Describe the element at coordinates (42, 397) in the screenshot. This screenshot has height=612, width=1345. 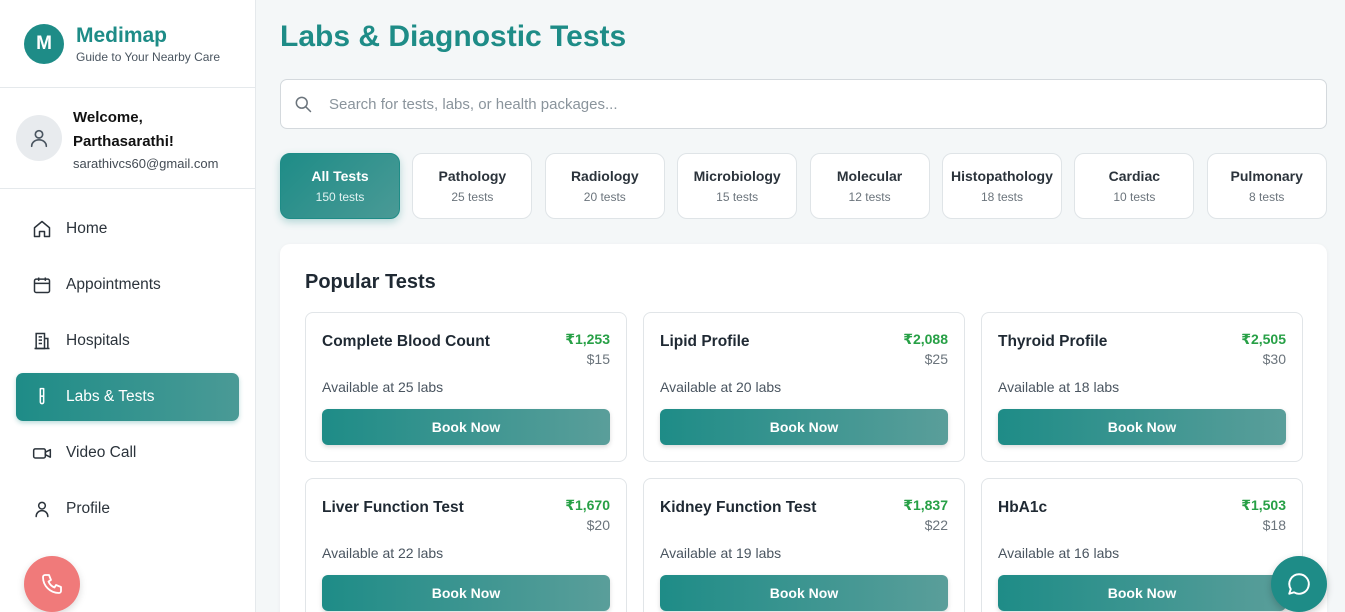
I see `test-tube-icon` at that location.